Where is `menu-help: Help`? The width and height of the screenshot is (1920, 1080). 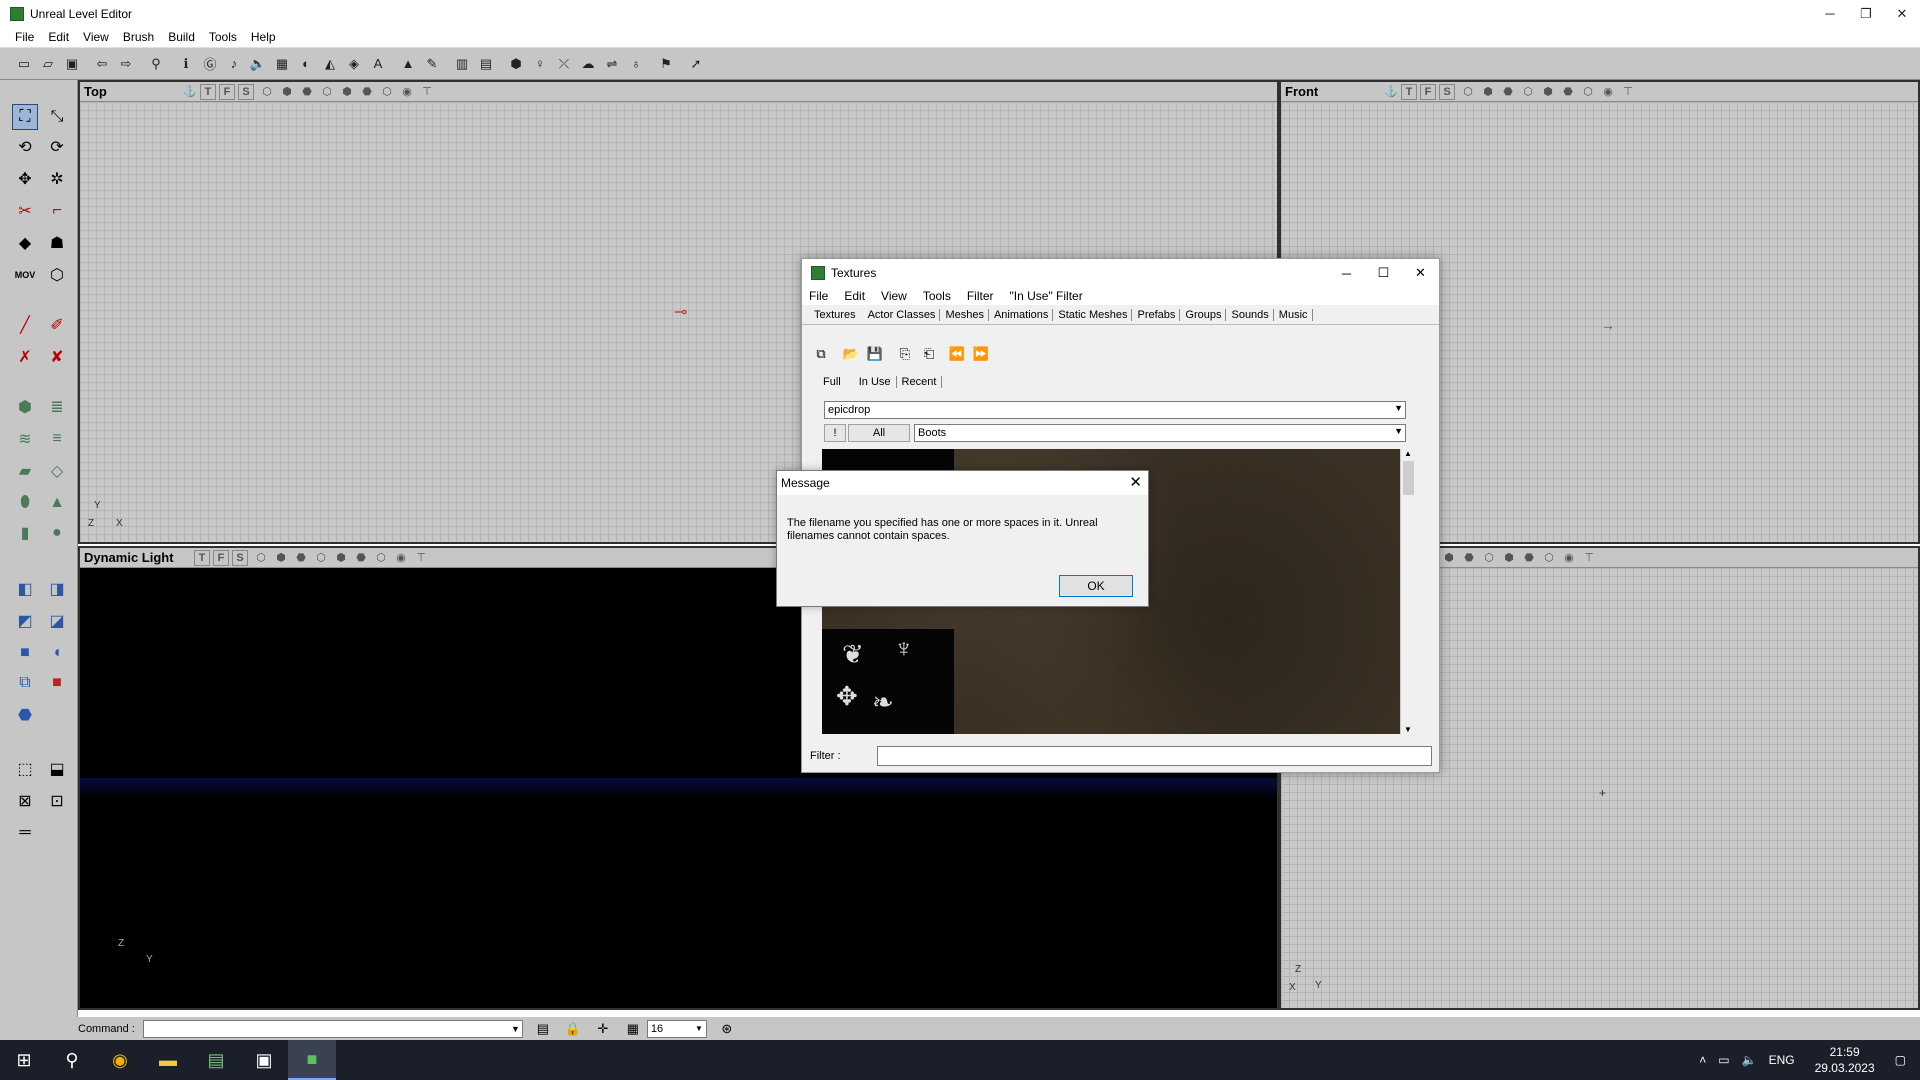 menu-help: Help is located at coordinates (263, 37).